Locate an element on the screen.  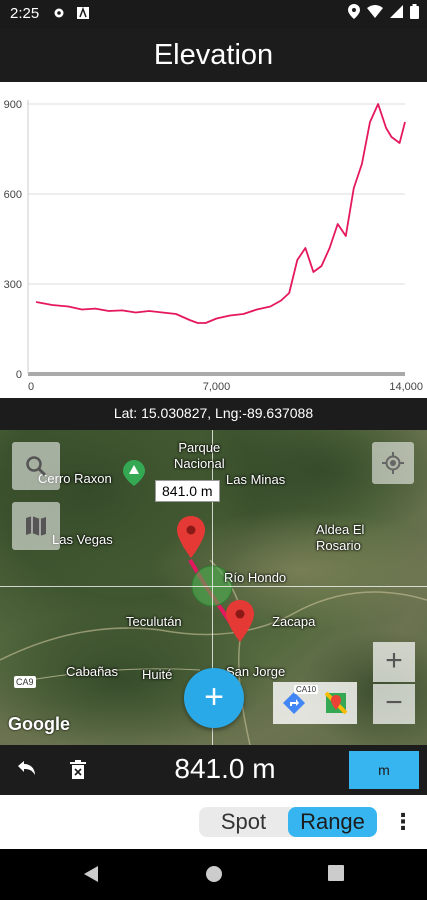
bottom-toolbar: 841.0 m m is located at coordinates (213, 770).